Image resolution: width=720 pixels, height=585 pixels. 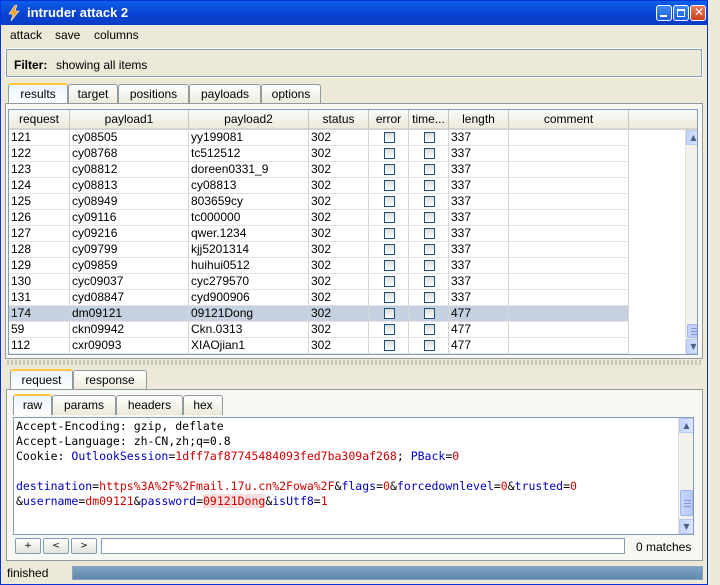 I want to click on tab-response: response, so click(x=110, y=380).